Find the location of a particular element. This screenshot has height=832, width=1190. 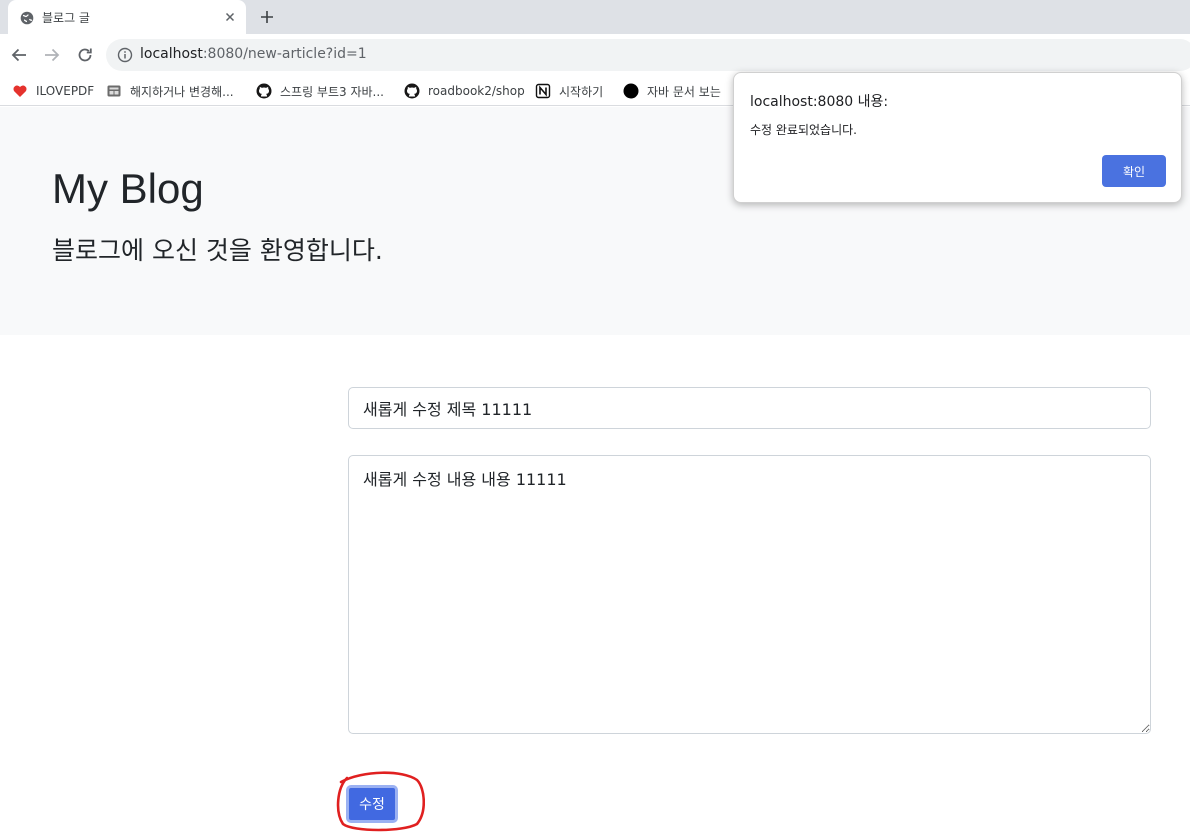

page-icon is located at coordinates (114, 91).